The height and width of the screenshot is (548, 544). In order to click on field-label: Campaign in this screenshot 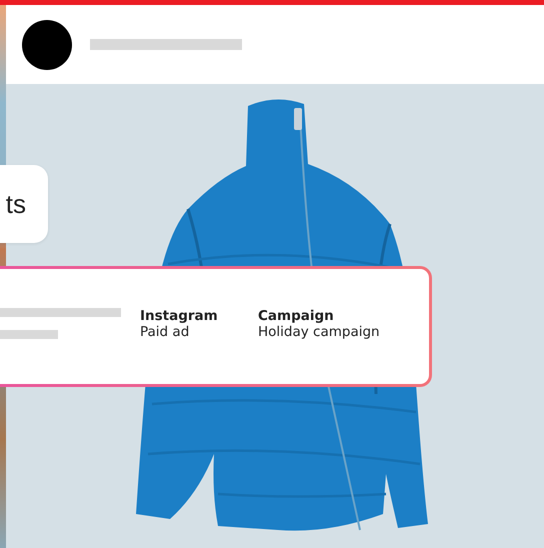, I will do `click(296, 316)`.